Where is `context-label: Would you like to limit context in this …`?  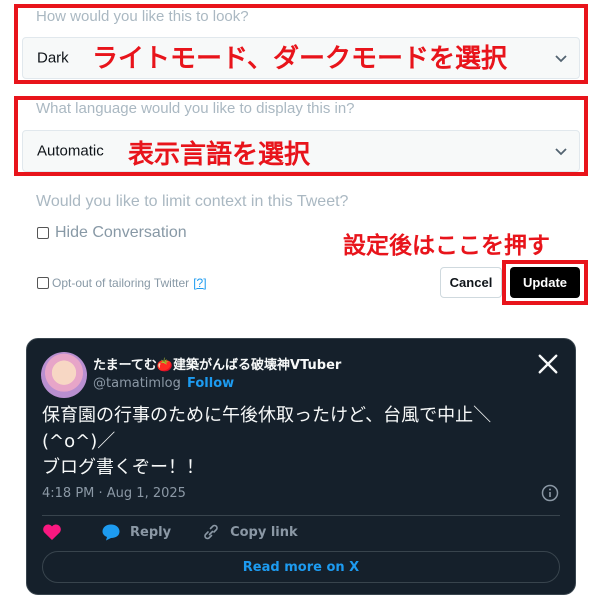 context-label: Would you like to limit context in this … is located at coordinates (192, 201).